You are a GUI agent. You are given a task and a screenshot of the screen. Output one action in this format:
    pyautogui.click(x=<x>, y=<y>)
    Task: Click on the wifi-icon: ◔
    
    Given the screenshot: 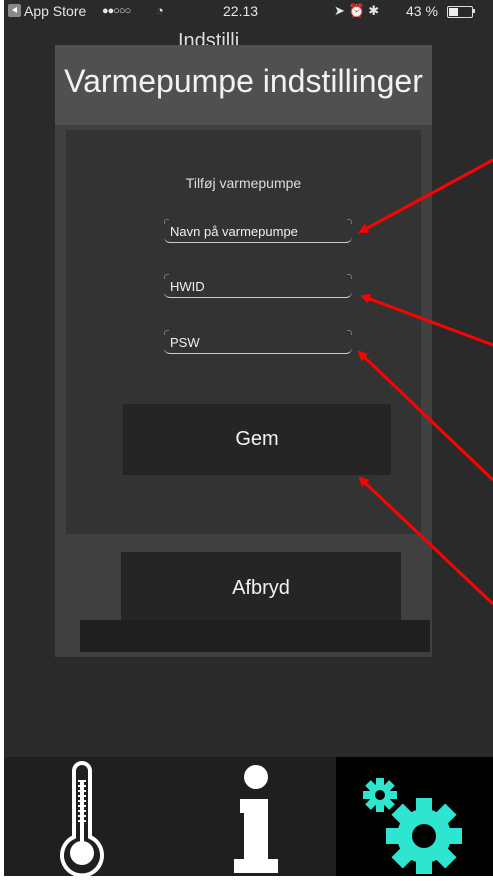 What is the action you would take?
    pyautogui.click(x=160, y=10)
    